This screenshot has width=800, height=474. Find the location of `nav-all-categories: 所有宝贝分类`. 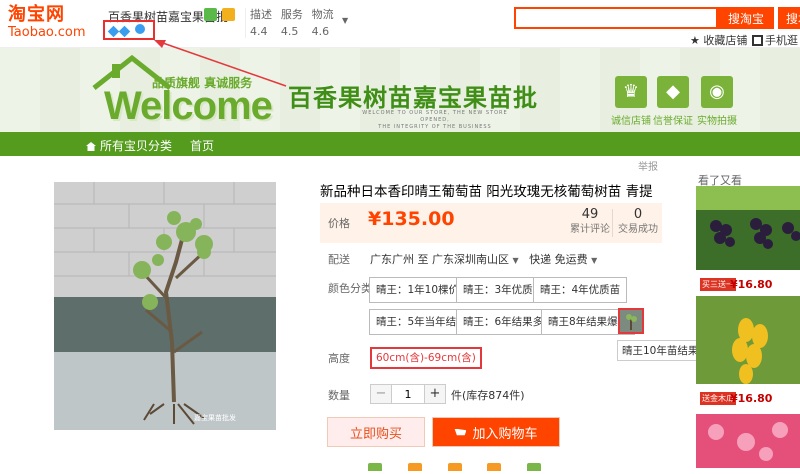

nav-all-categories: 所有宝贝分类 is located at coordinates (129, 145).